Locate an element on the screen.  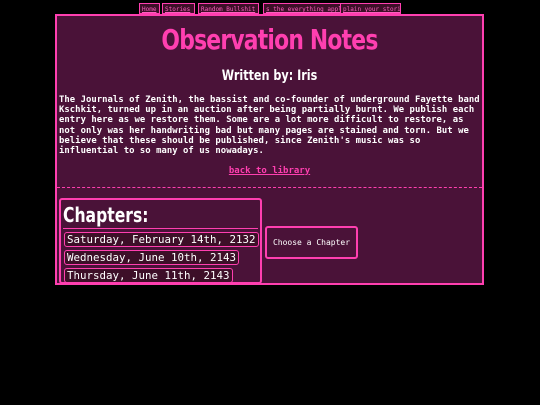
page-title: Observation Notes is located at coordinates (269, 39).